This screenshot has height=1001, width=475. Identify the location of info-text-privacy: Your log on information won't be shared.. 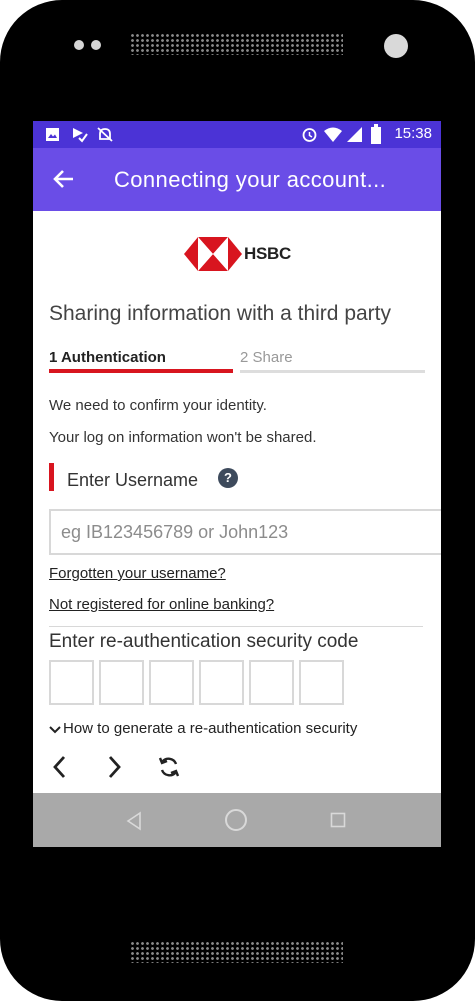
(183, 437).